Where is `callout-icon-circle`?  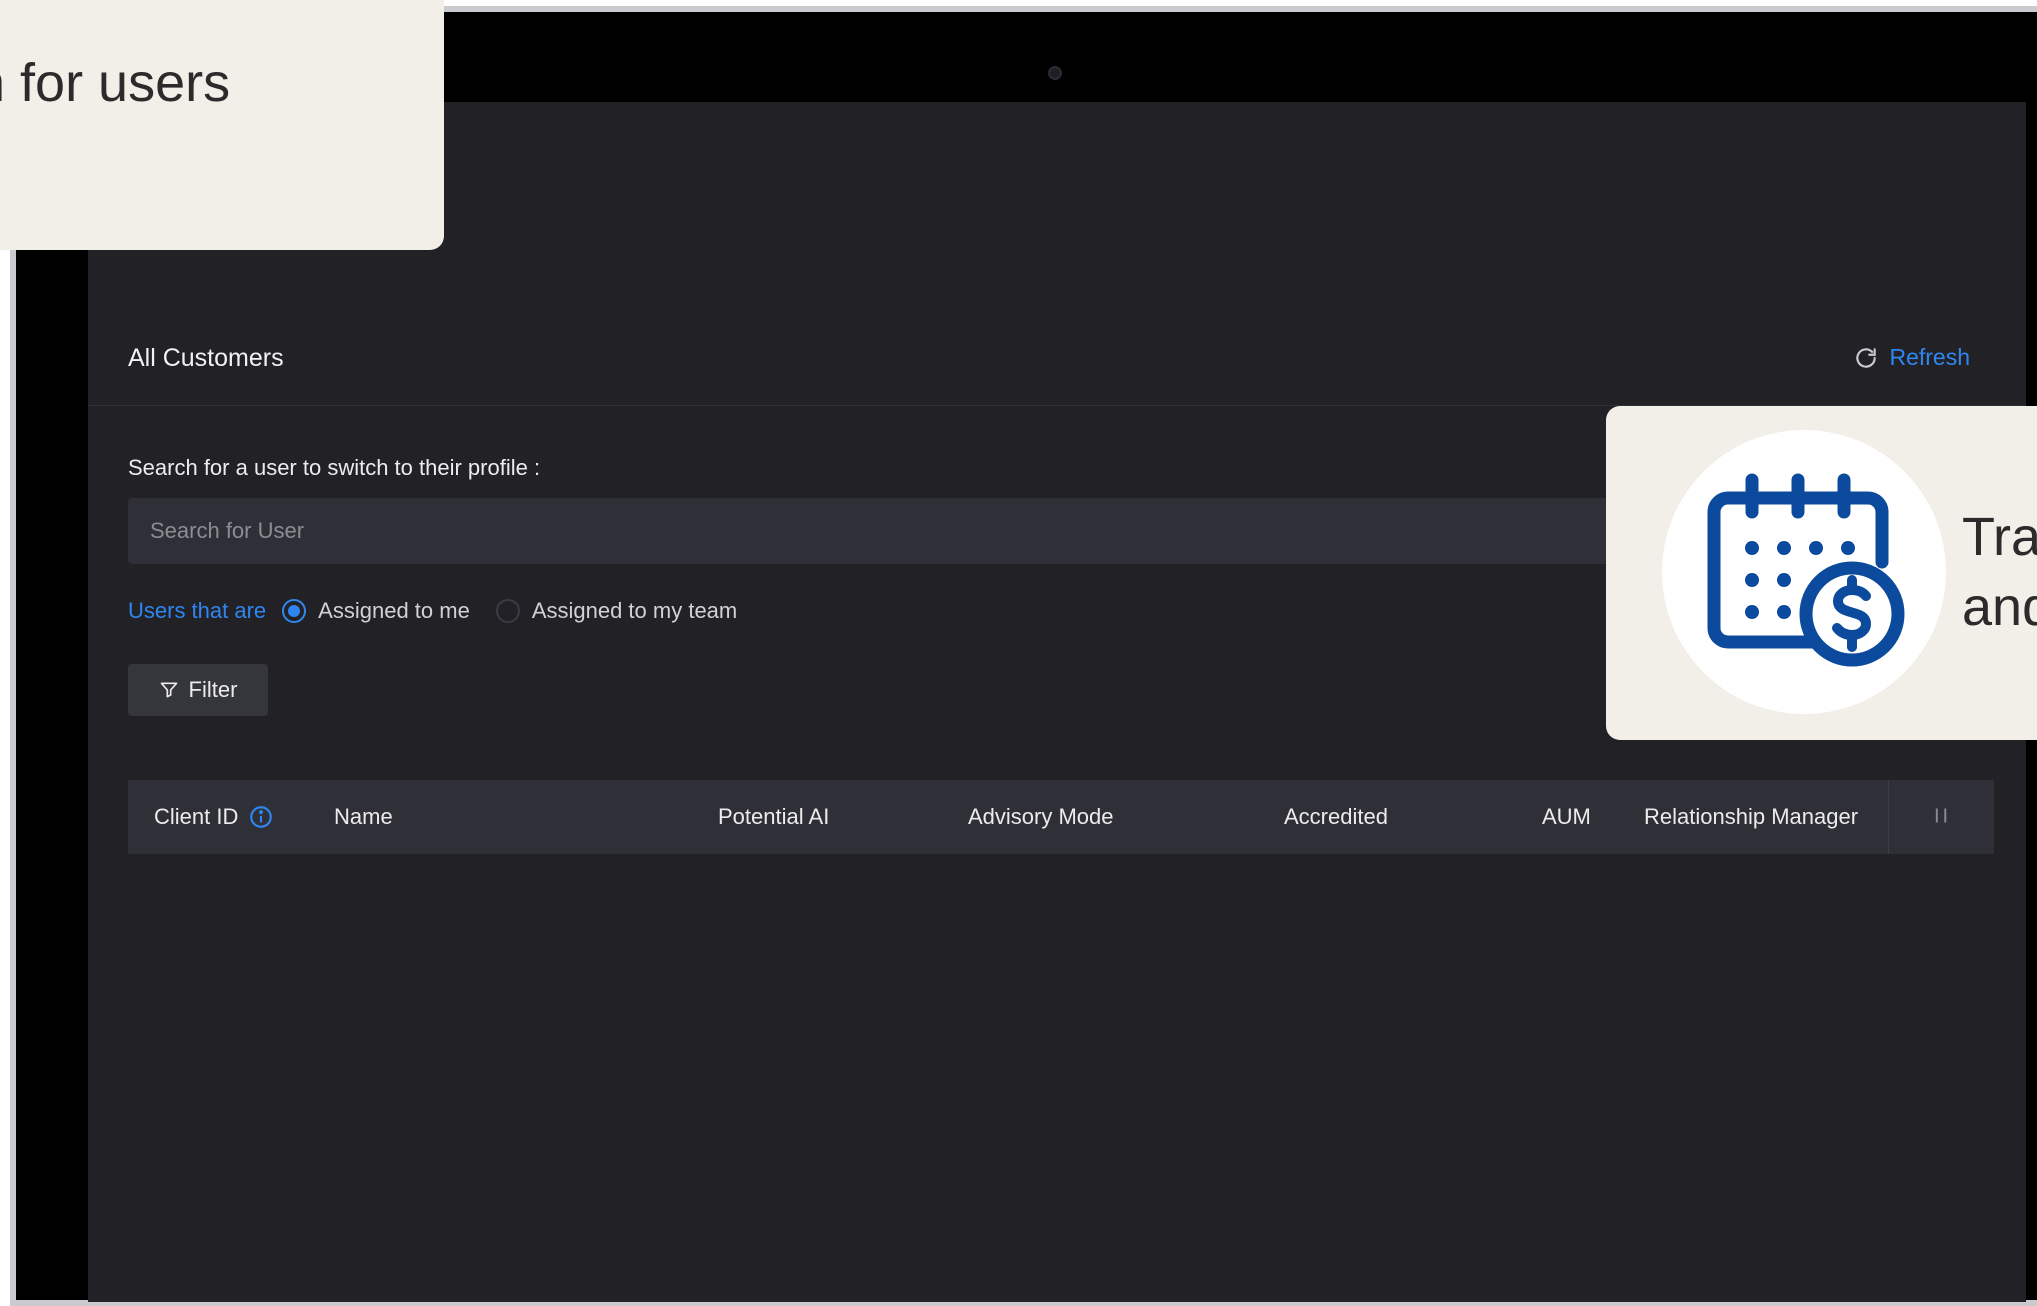
callout-icon-circle is located at coordinates (1804, 572).